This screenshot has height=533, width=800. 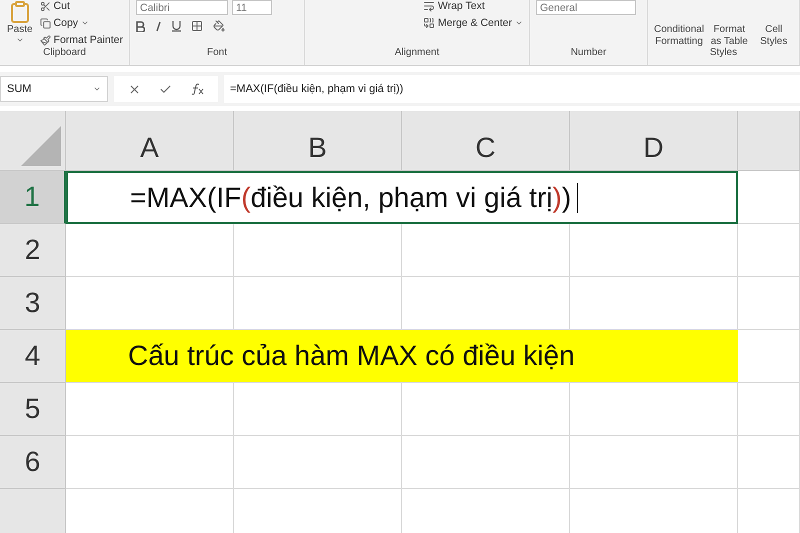 What do you see at coordinates (512, 89) in the screenshot?
I see `formula-field: =MAX(IF(điều kiện, phạm vi giá trị))` at bounding box center [512, 89].